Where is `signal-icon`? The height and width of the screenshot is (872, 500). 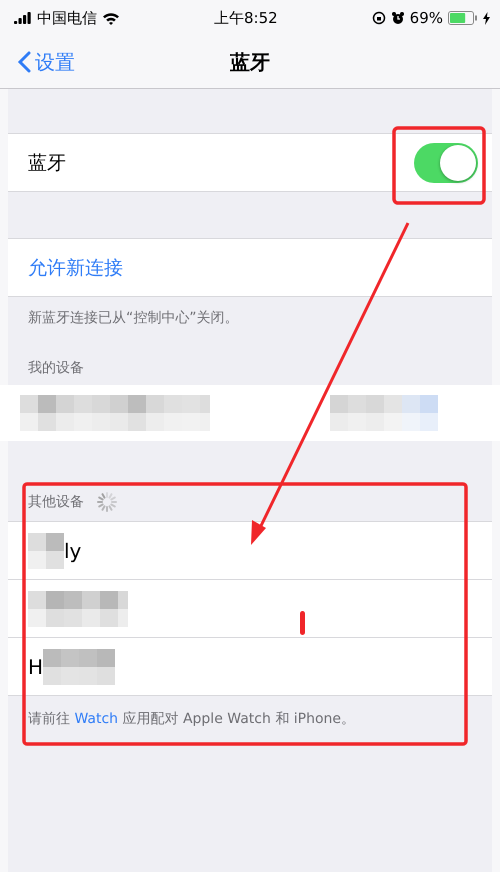
signal-icon is located at coordinates (23, 18).